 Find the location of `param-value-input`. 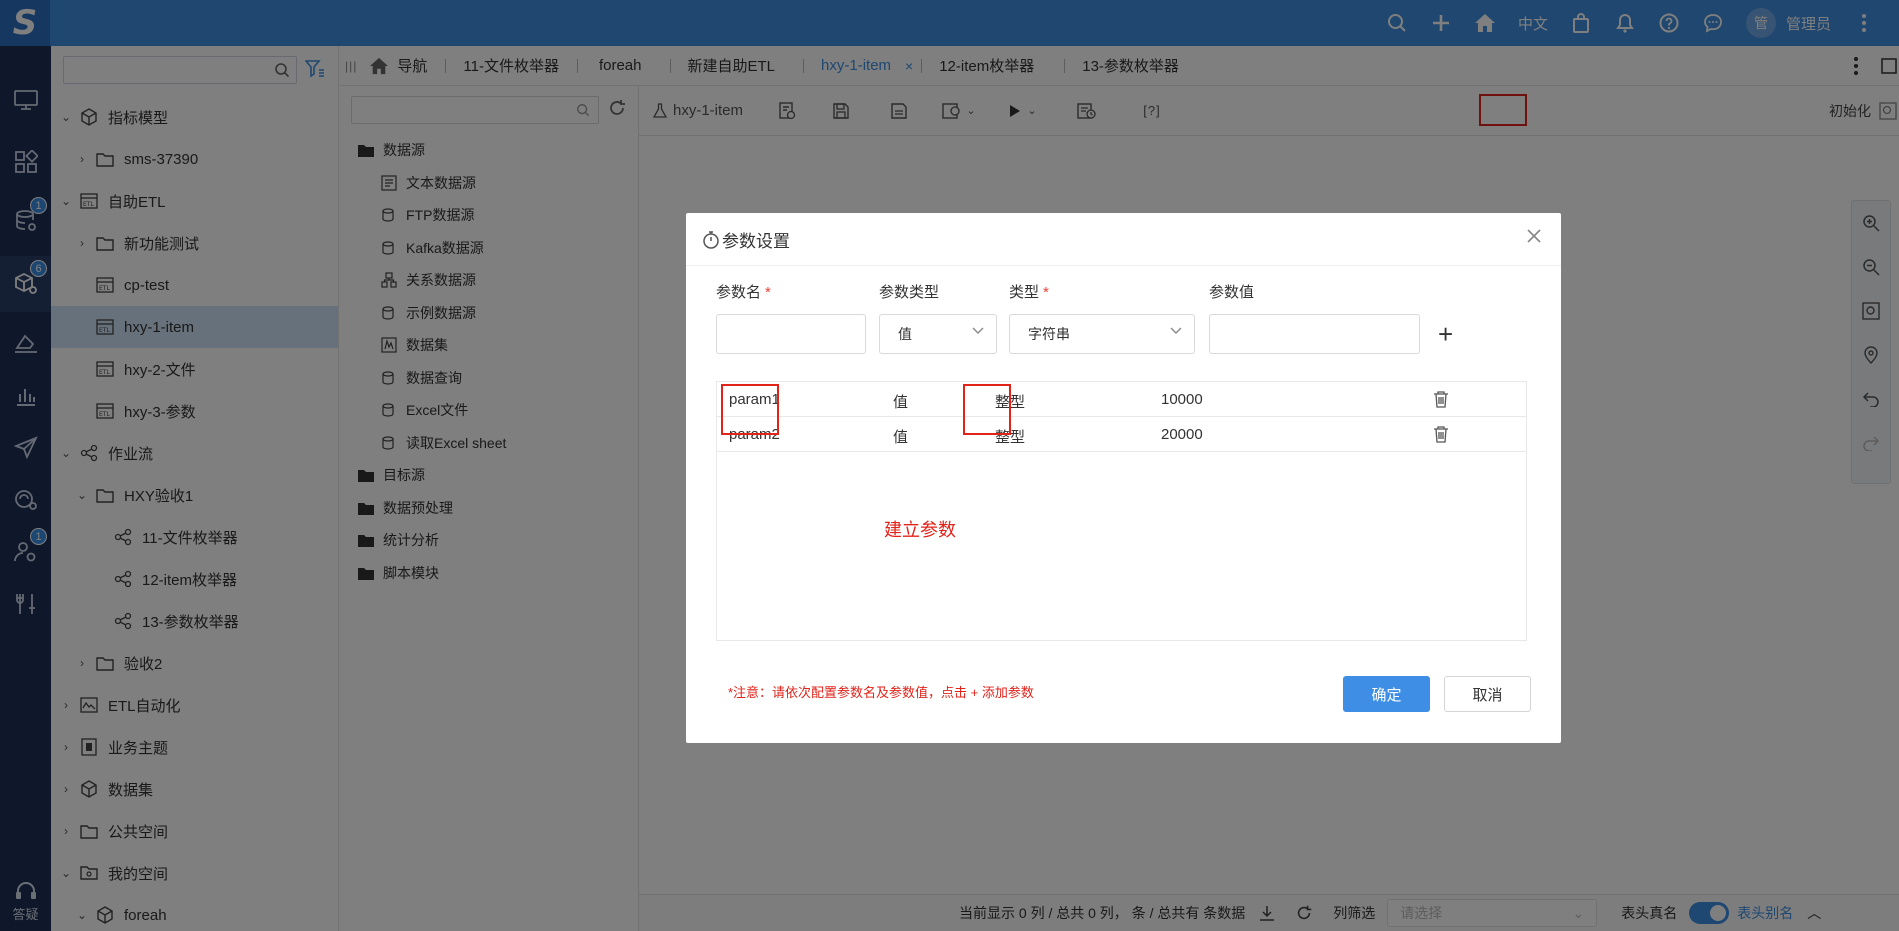

param-value-input is located at coordinates (1314, 334).